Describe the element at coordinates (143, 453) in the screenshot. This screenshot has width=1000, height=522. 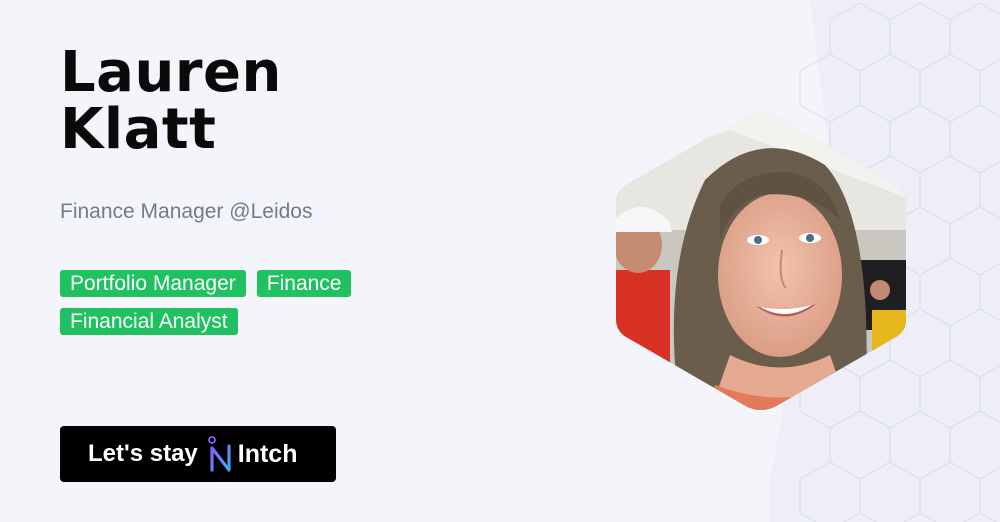
I see `cta-label: Let's stay` at that location.